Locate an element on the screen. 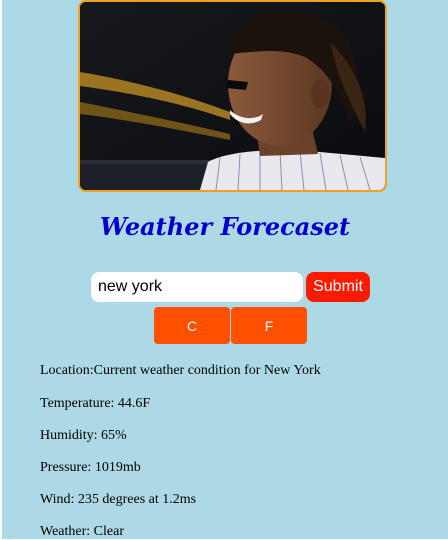  weather-condition-text: Weather: Clear is located at coordinates (82, 531).